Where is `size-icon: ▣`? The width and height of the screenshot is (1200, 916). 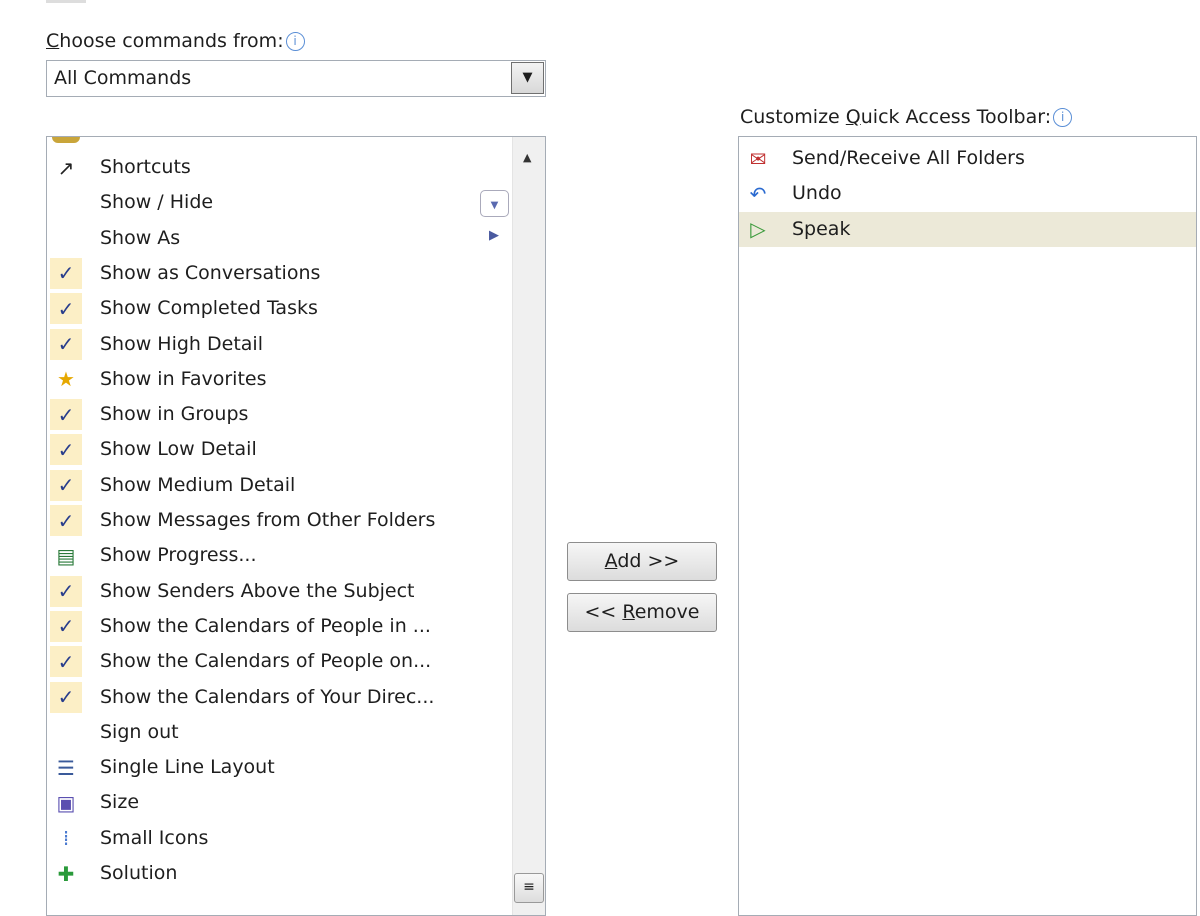
size-icon: ▣ is located at coordinates (66, 802).